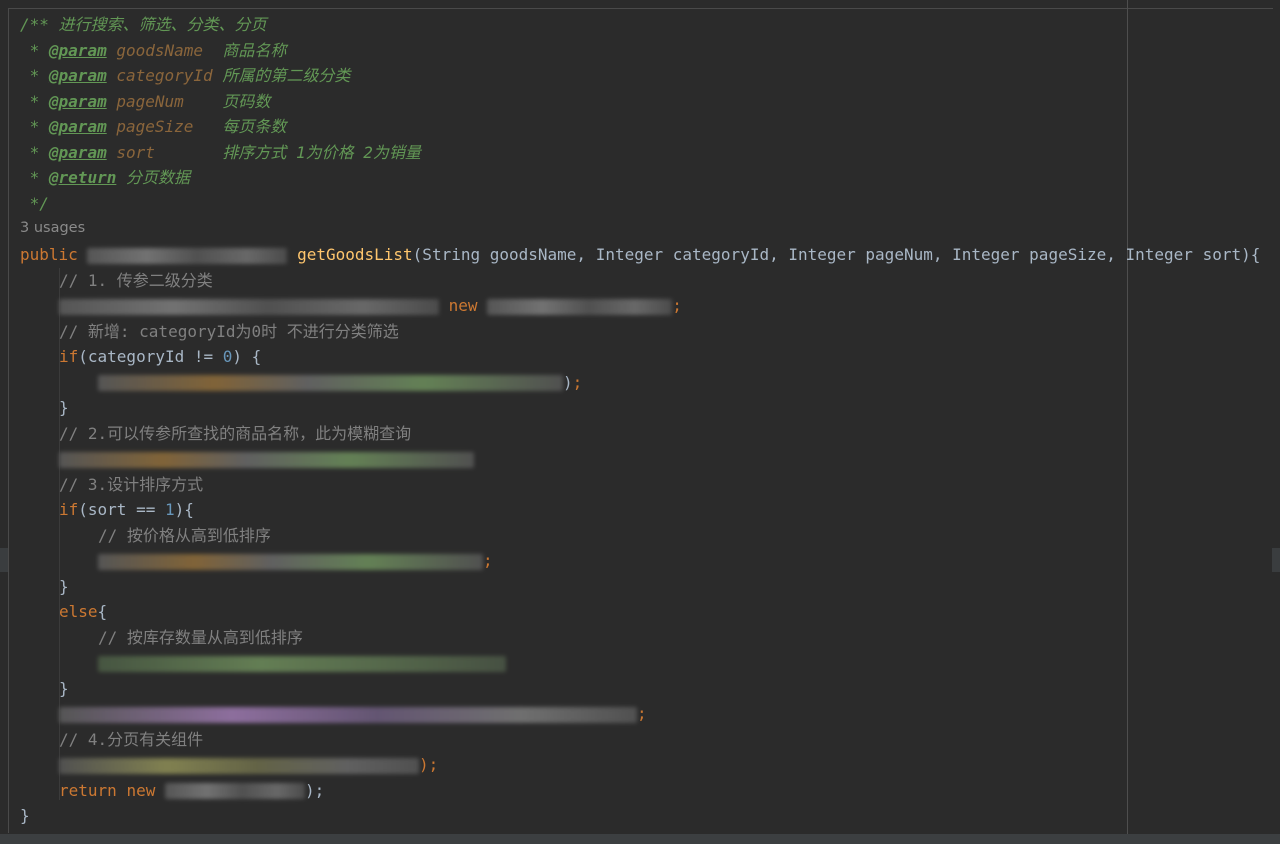 The width and height of the screenshot is (1280, 844). I want to click on doc-param-desc: 排序方式 1为价格 2为销量, so click(321, 152).